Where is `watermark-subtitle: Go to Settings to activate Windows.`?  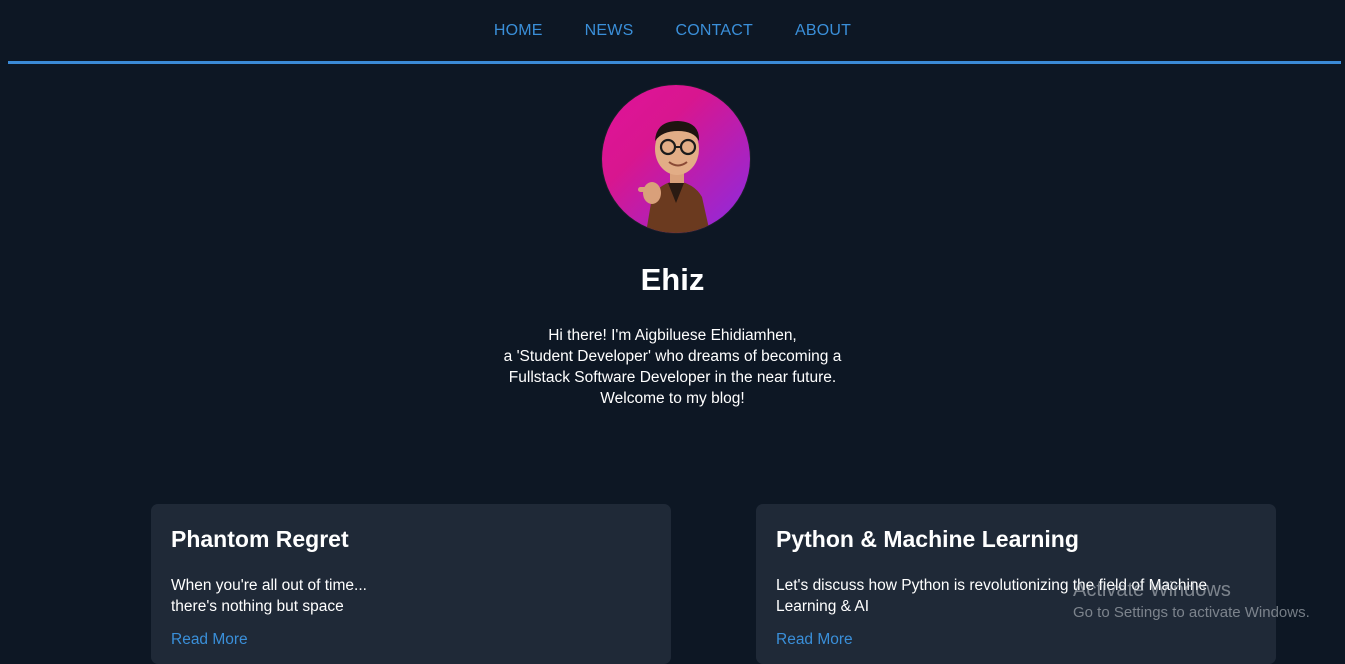
watermark-subtitle: Go to Settings to activate Windows. is located at coordinates (1191, 612).